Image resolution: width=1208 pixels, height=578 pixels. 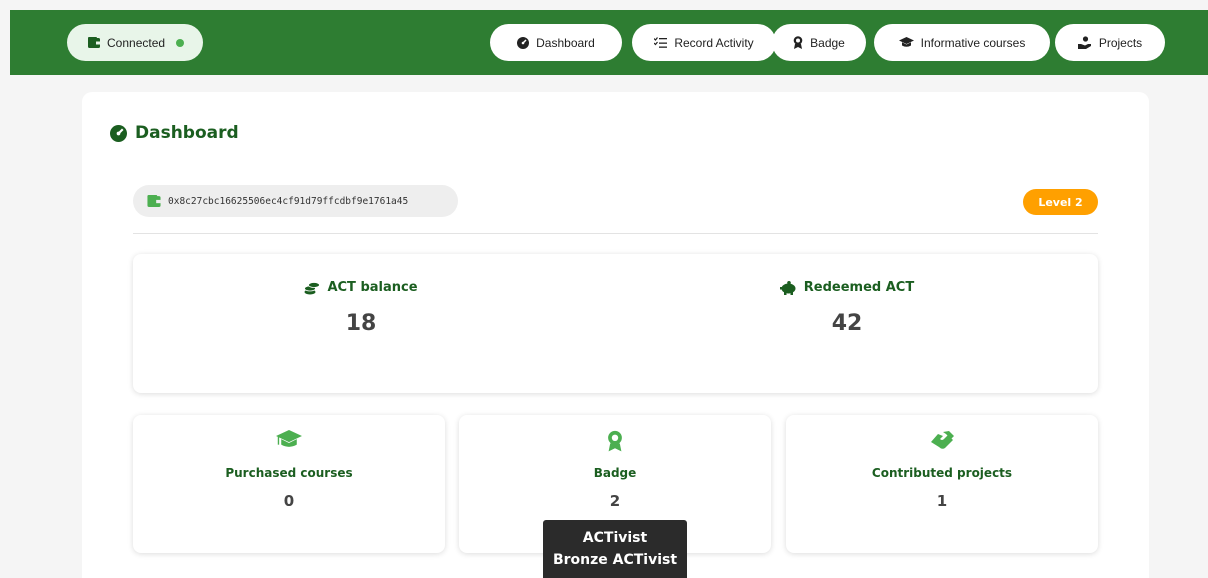 I want to click on contributed-projects-card: Contributed projects 1, so click(x=942, y=484).